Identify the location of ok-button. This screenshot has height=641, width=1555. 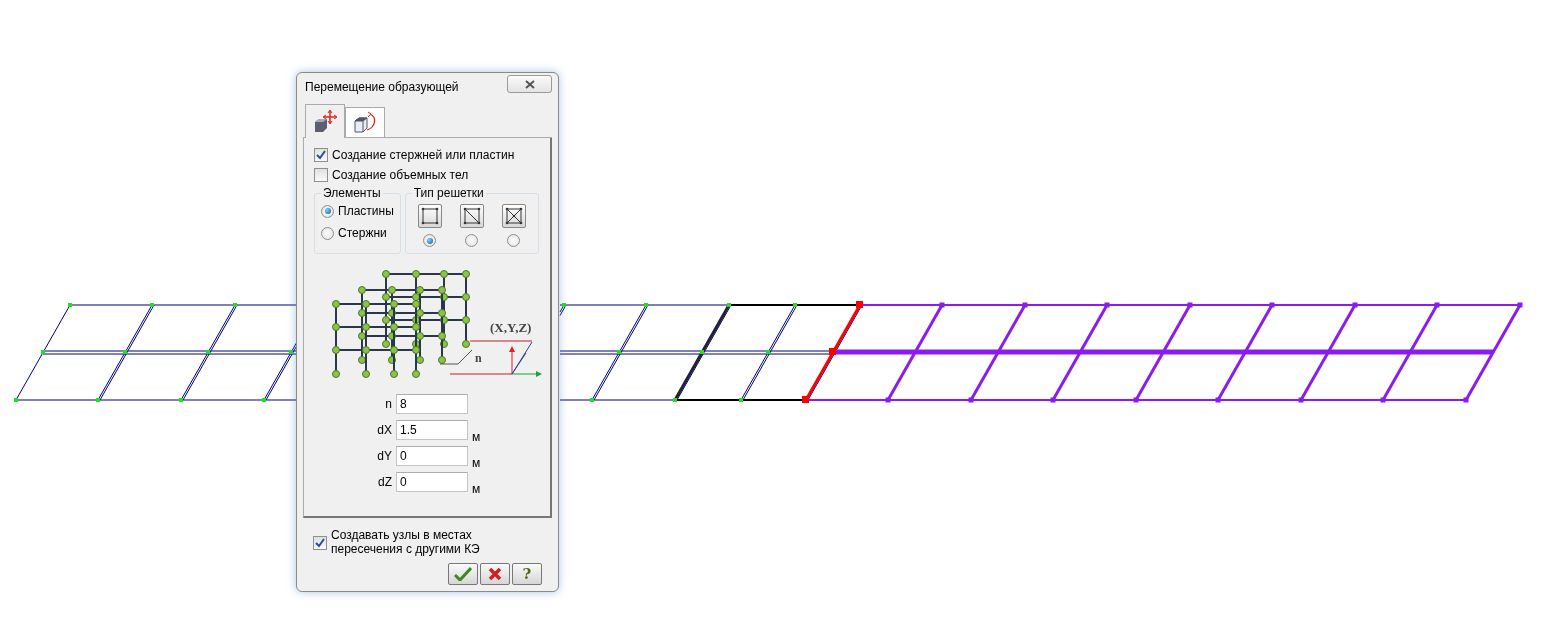
(463, 574).